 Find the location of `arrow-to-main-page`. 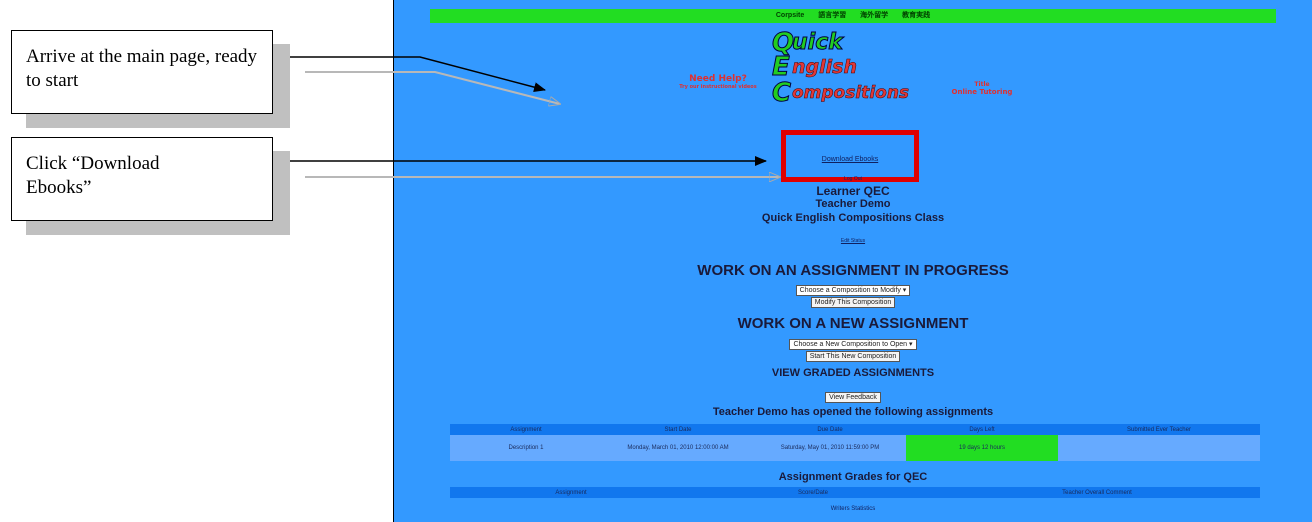

arrow-to-main-page is located at coordinates (418, 74).